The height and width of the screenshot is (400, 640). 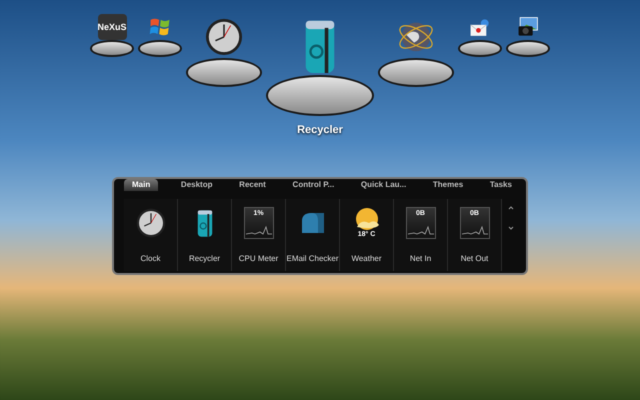 What do you see at coordinates (511, 207) in the screenshot?
I see `scroll-up-icon` at bounding box center [511, 207].